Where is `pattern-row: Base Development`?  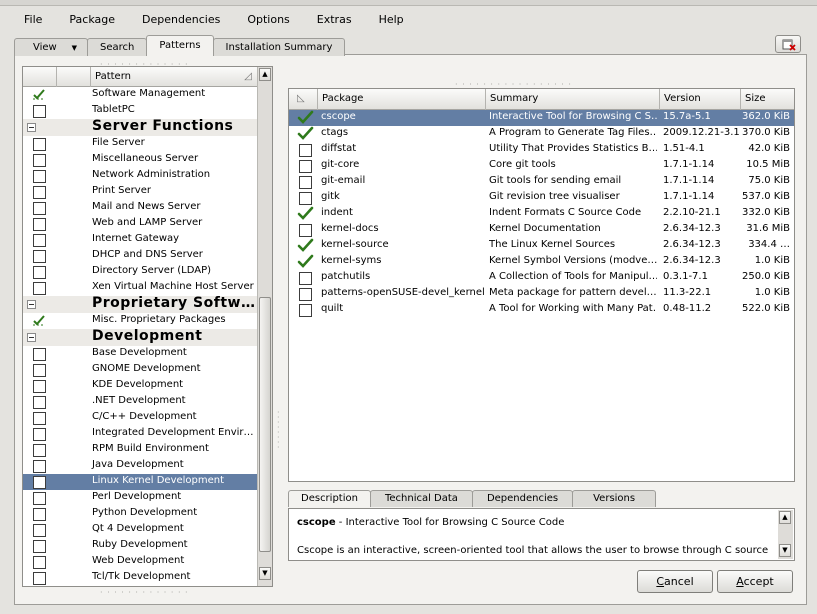 pattern-row: Base Development is located at coordinates (140, 354).